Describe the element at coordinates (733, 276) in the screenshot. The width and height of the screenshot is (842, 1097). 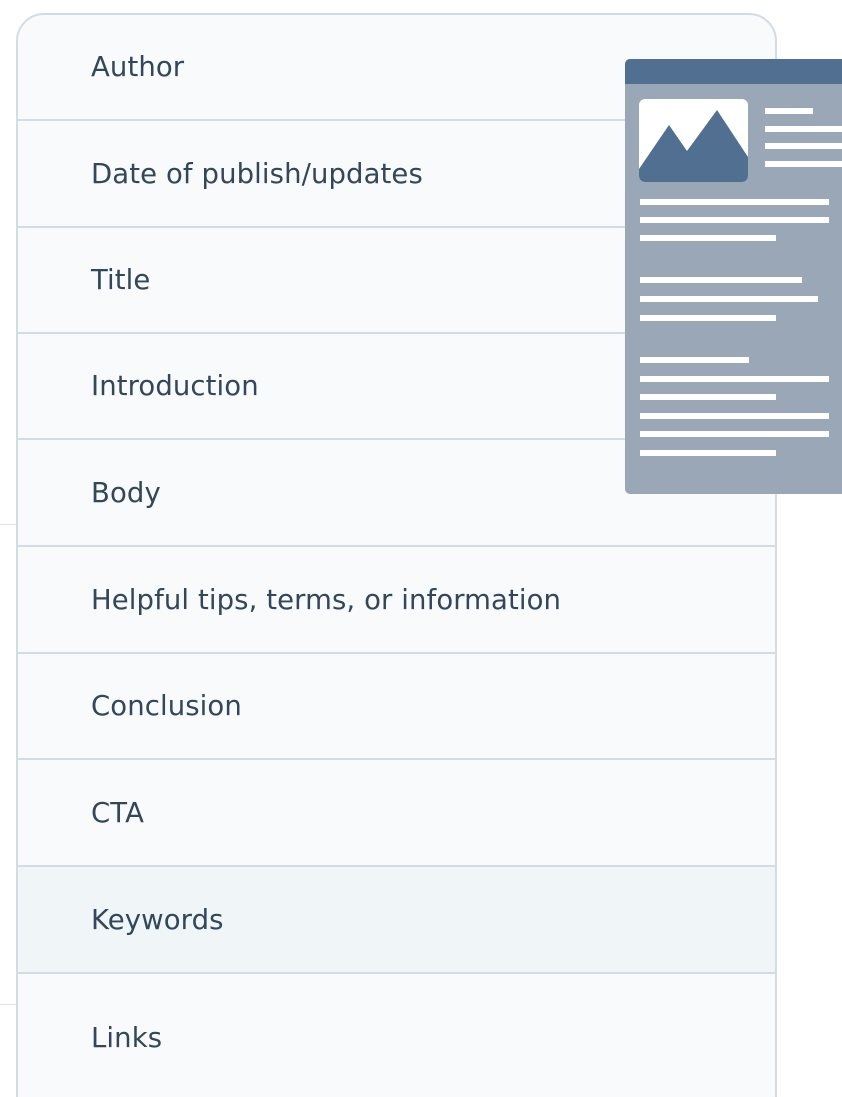
I see `blog-document-illustration` at that location.